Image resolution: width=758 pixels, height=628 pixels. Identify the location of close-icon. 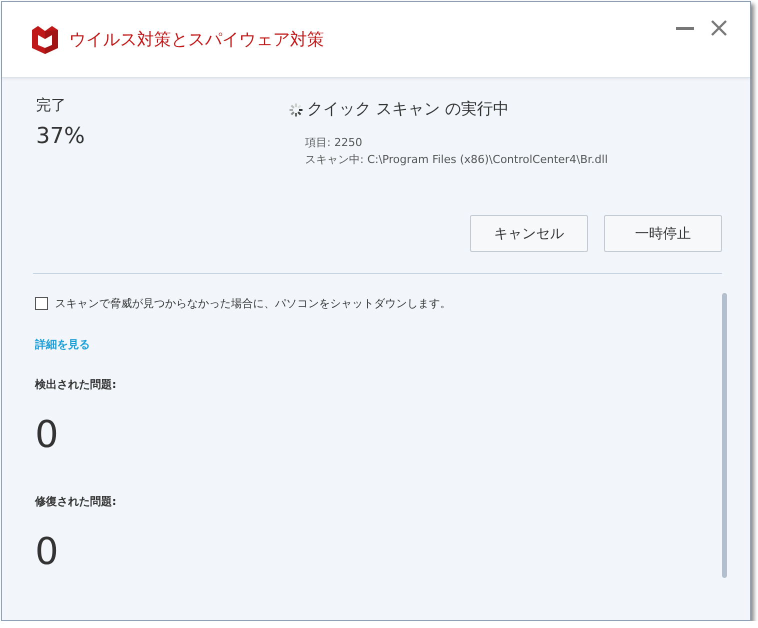
(719, 28).